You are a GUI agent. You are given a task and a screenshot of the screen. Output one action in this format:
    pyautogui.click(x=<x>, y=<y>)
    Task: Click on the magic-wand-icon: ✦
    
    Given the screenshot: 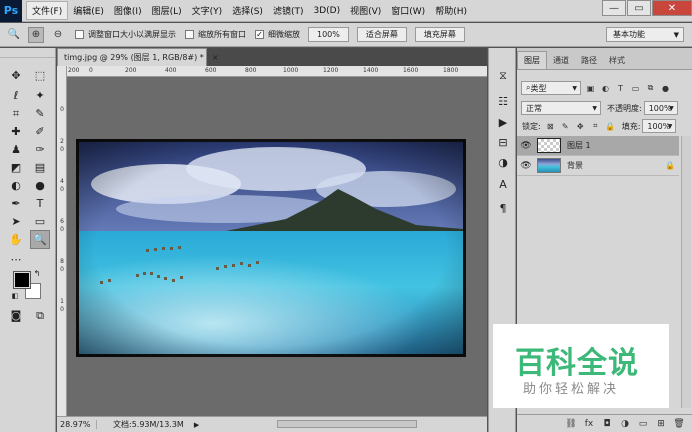 What is the action you would take?
    pyautogui.click(x=40, y=95)
    